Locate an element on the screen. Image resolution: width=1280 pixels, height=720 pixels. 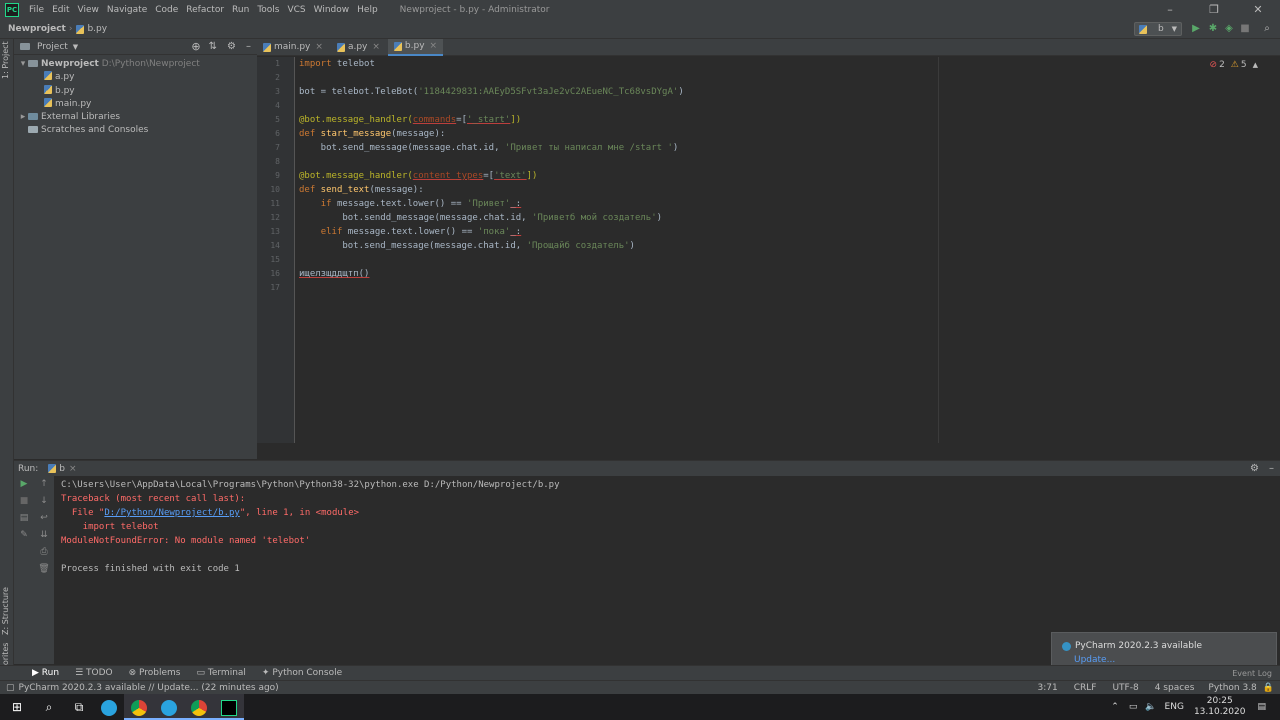
menu-run: Run is located at coordinates (240, 10).